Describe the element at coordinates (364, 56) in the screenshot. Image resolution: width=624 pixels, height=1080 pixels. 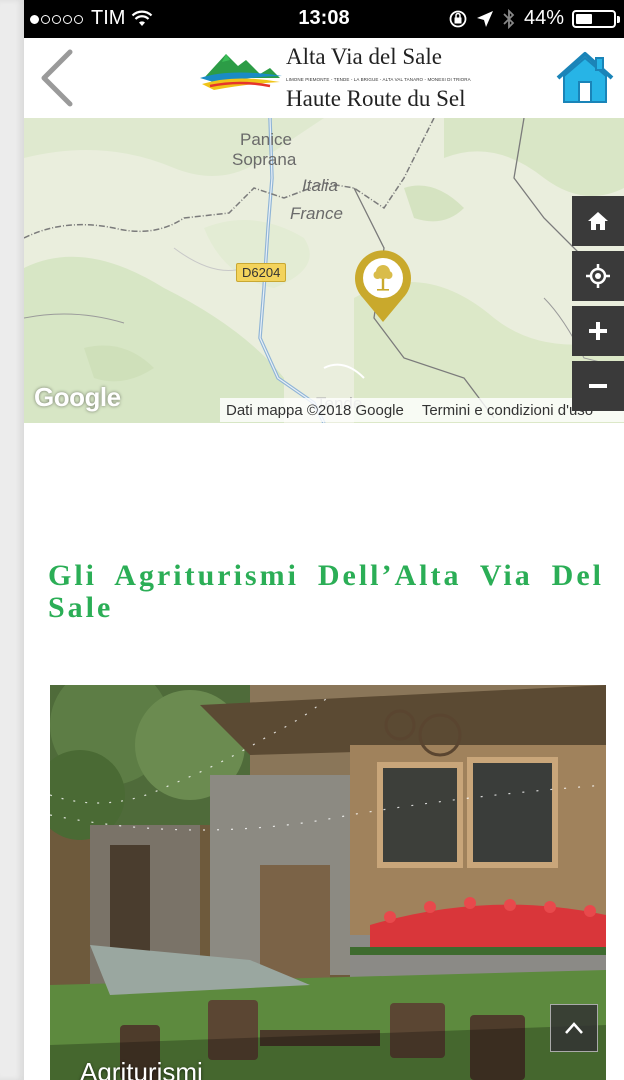
I see `logo-title: Alta Via del Sale` at that location.